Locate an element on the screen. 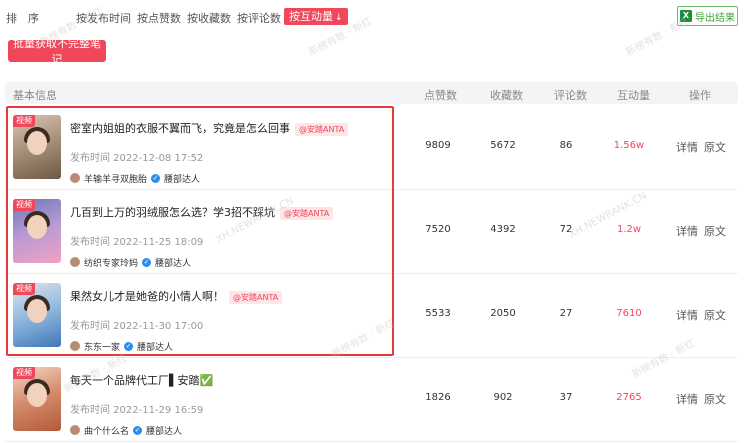 The height and width of the screenshot is (443, 750). header-collects: 收藏数 is located at coordinates (506, 95).